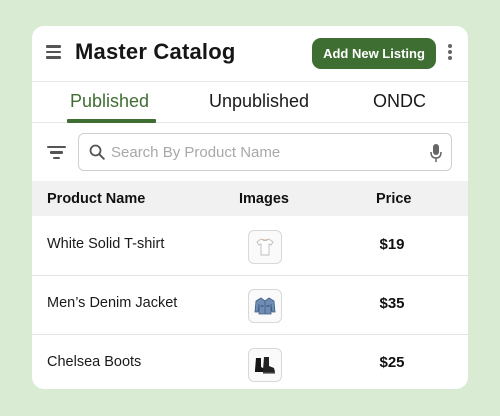 Image resolution: width=500 pixels, height=416 pixels. What do you see at coordinates (259, 101) in the screenshot?
I see `tab-unpublished: Unpublished` at bounding box center [259, 101].